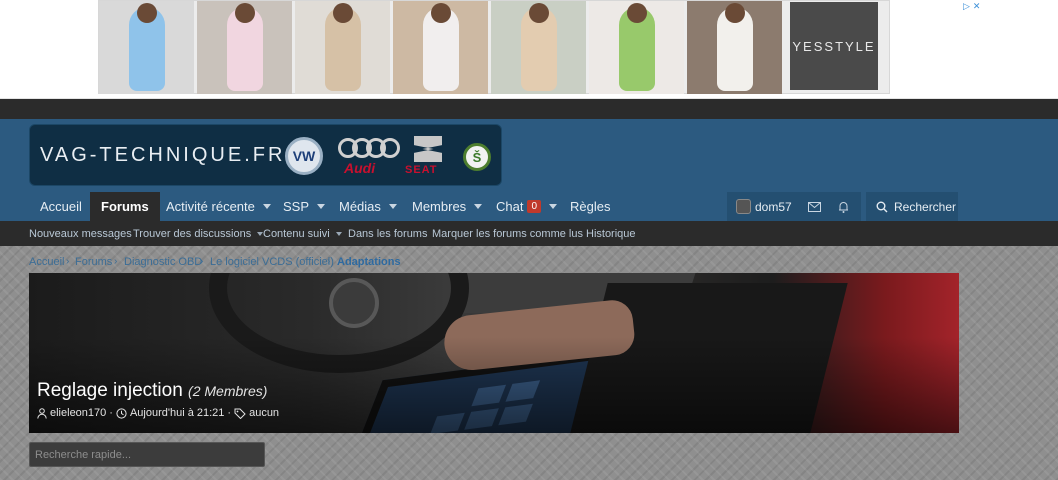  I want to click on subnav-trouver-discussions: Trouver des discussions, so click(198, 233).